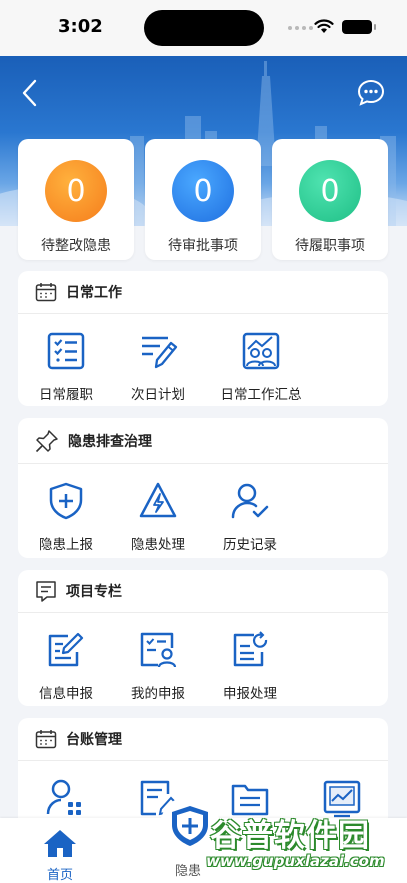 Image resolution: width=407 pixels, height=883 pixels. I want to click on section-header: 项目专栏, so click(203, 591).